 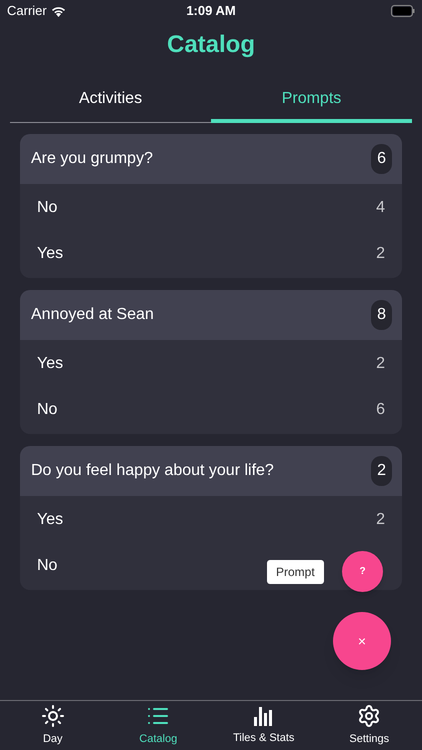 I want to click on prompt-question: Annoyed at Sean, so click(x=92, y=315).